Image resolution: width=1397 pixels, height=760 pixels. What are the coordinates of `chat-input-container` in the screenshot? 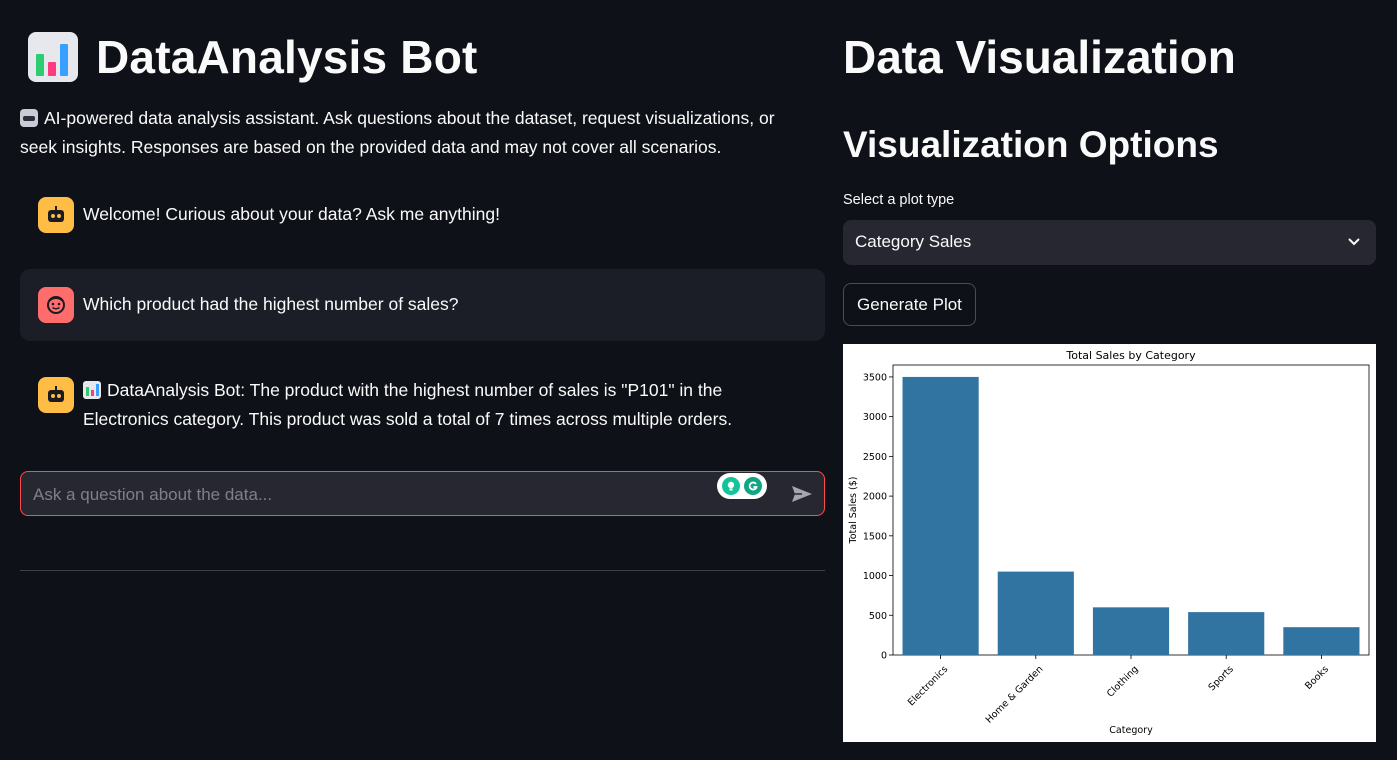 It's located at (422, 494).